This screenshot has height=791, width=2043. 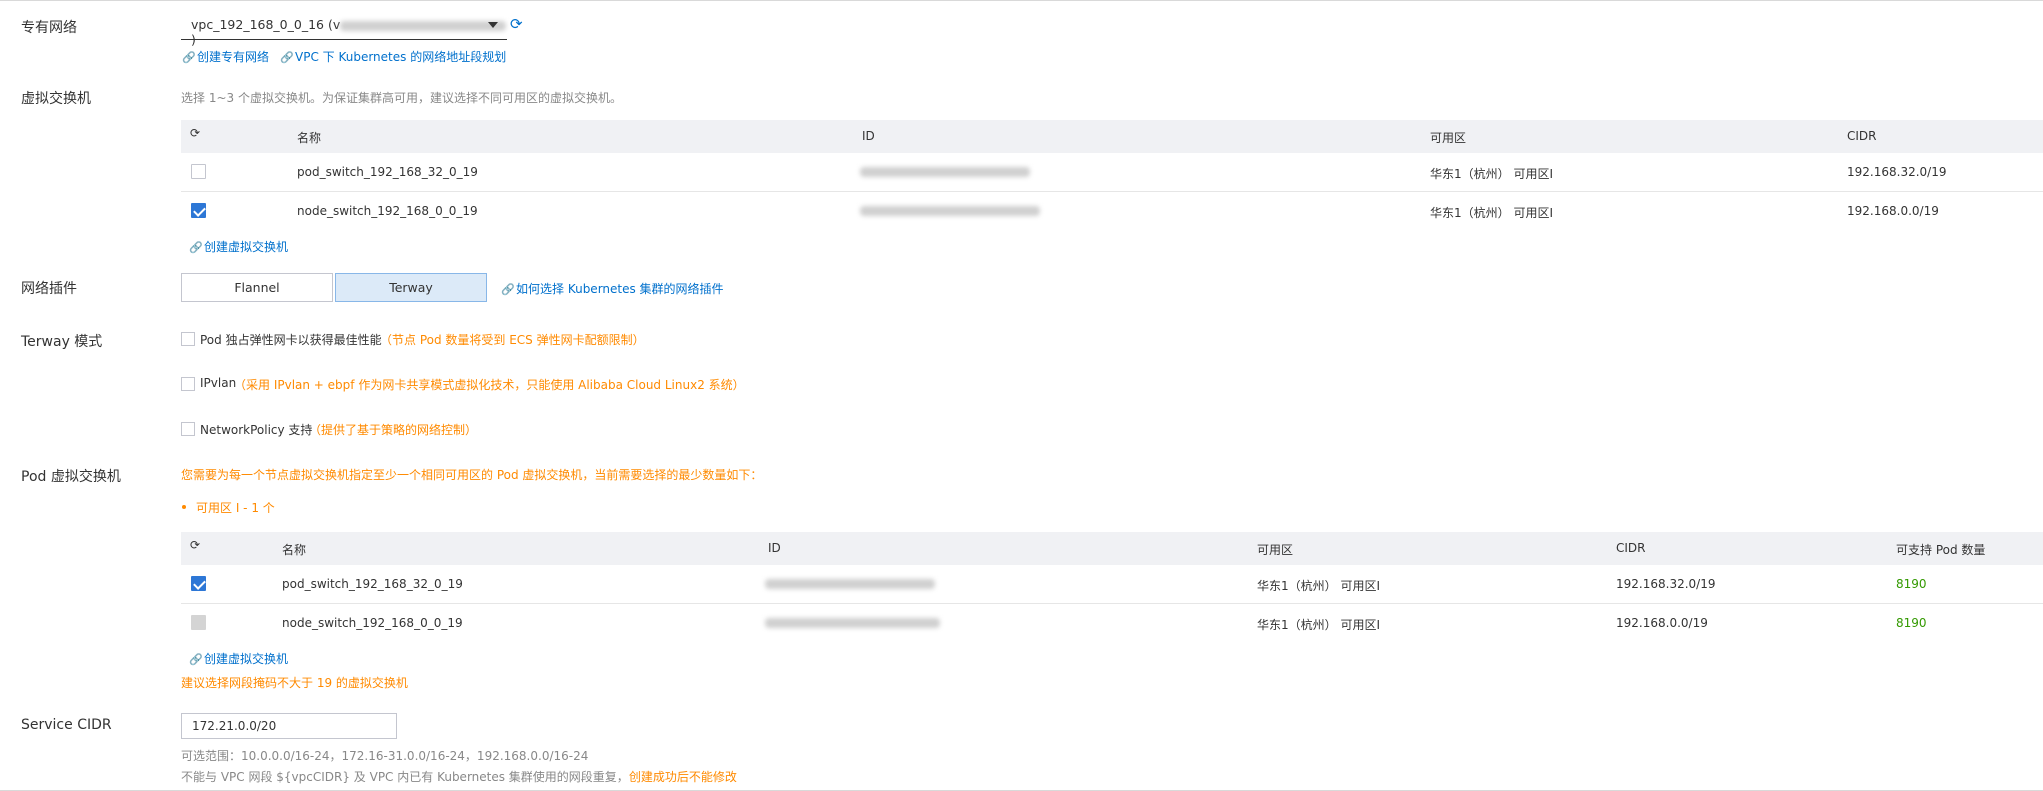 I want to click on vpc-k8s-plan-link: 🔗VPC 下 Kubernetes 的网络地址段规划, so click(x=393, y=56).